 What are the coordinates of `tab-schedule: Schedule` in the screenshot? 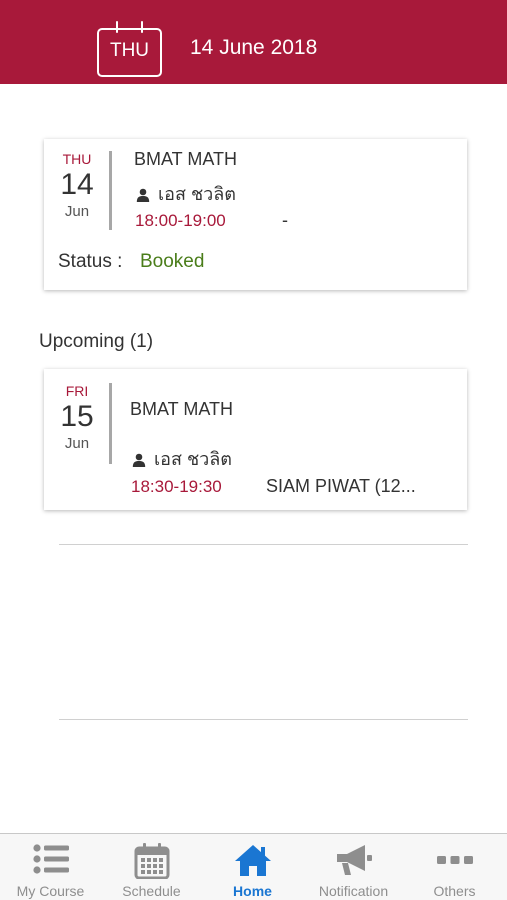 It's located at (151, 867).